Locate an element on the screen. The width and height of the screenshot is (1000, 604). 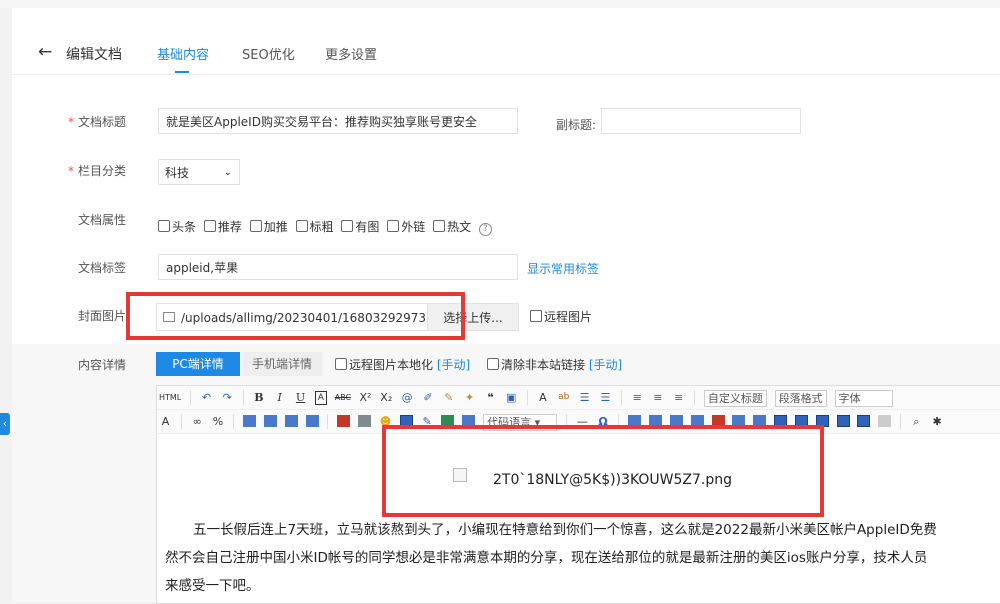
search-replace-icon: ⌕ is located at coordinates (916, 421).